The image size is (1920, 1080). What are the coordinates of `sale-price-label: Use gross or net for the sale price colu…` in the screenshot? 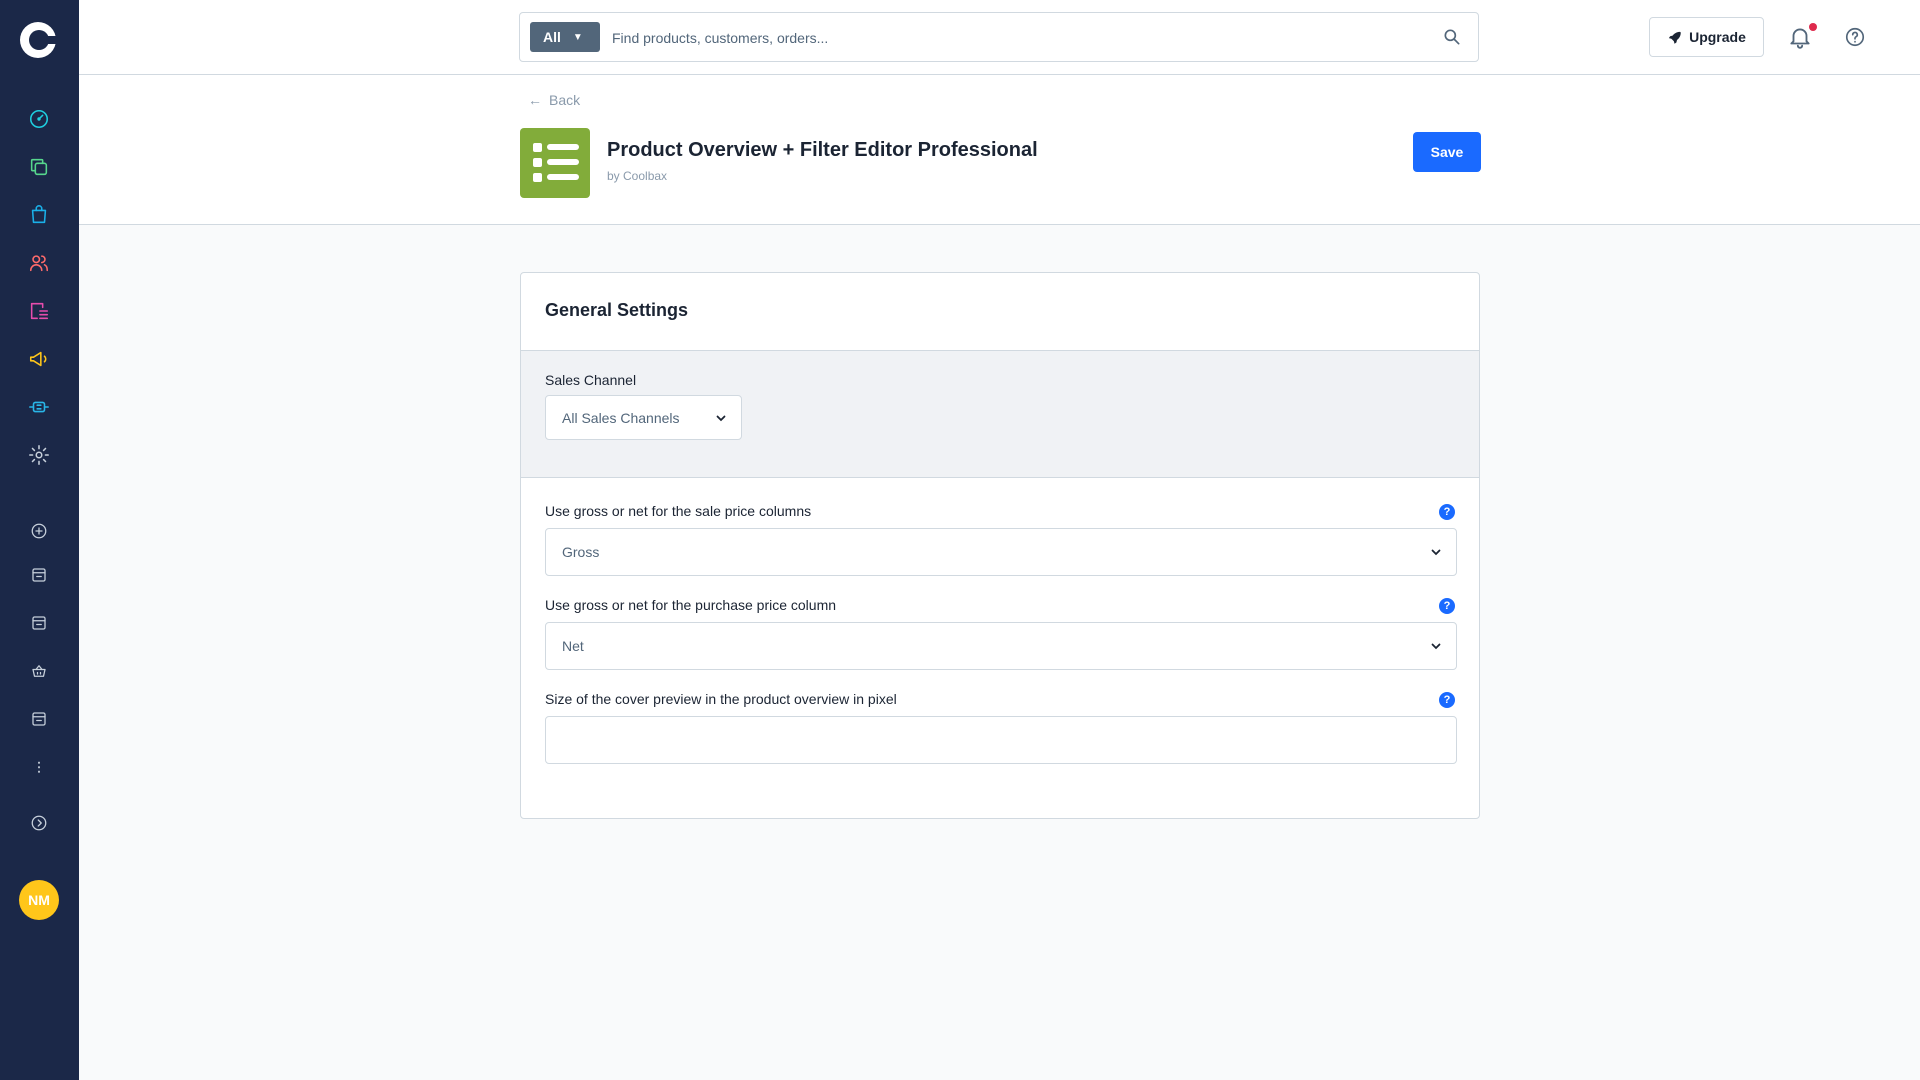 It's located at (678, 511).